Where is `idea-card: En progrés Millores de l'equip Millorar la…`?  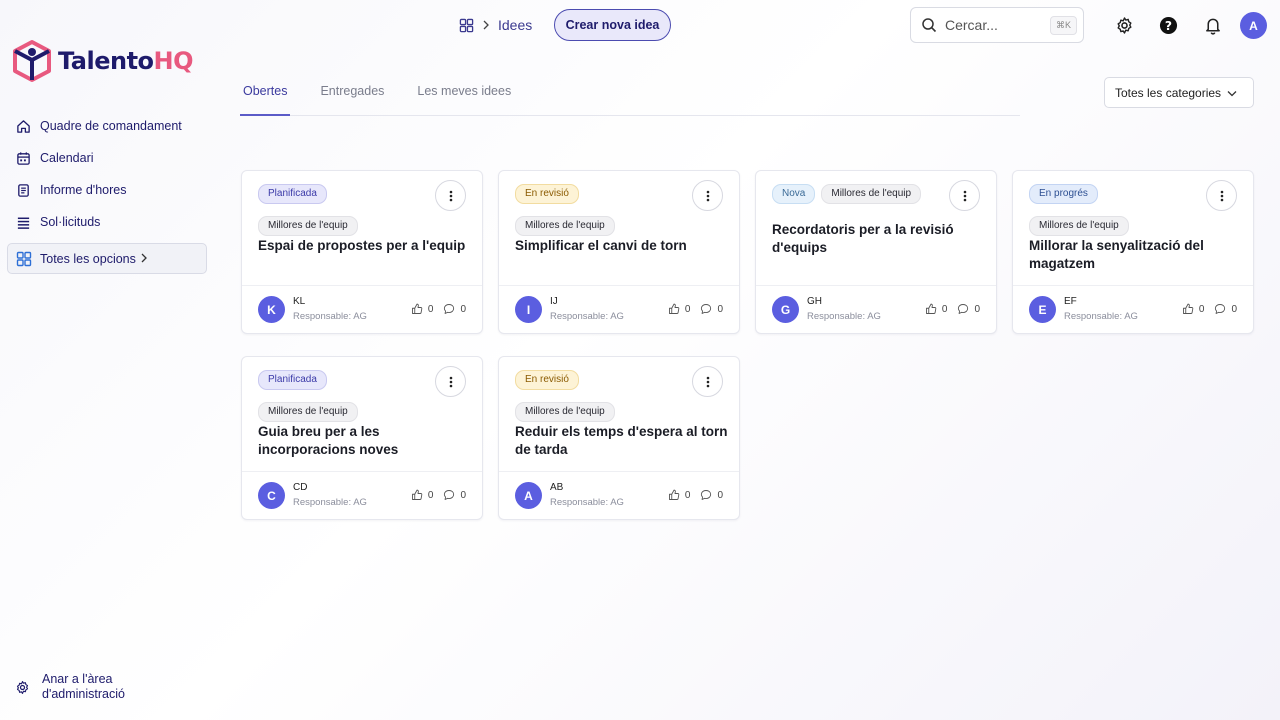 idea-card: En progrés Millores de l'equip Millorar la… is located at coordinates (1133, 252).